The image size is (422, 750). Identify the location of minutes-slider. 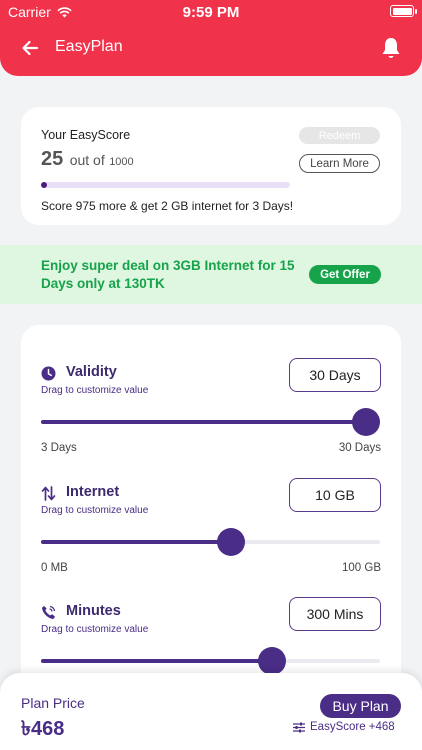
(210, 661).